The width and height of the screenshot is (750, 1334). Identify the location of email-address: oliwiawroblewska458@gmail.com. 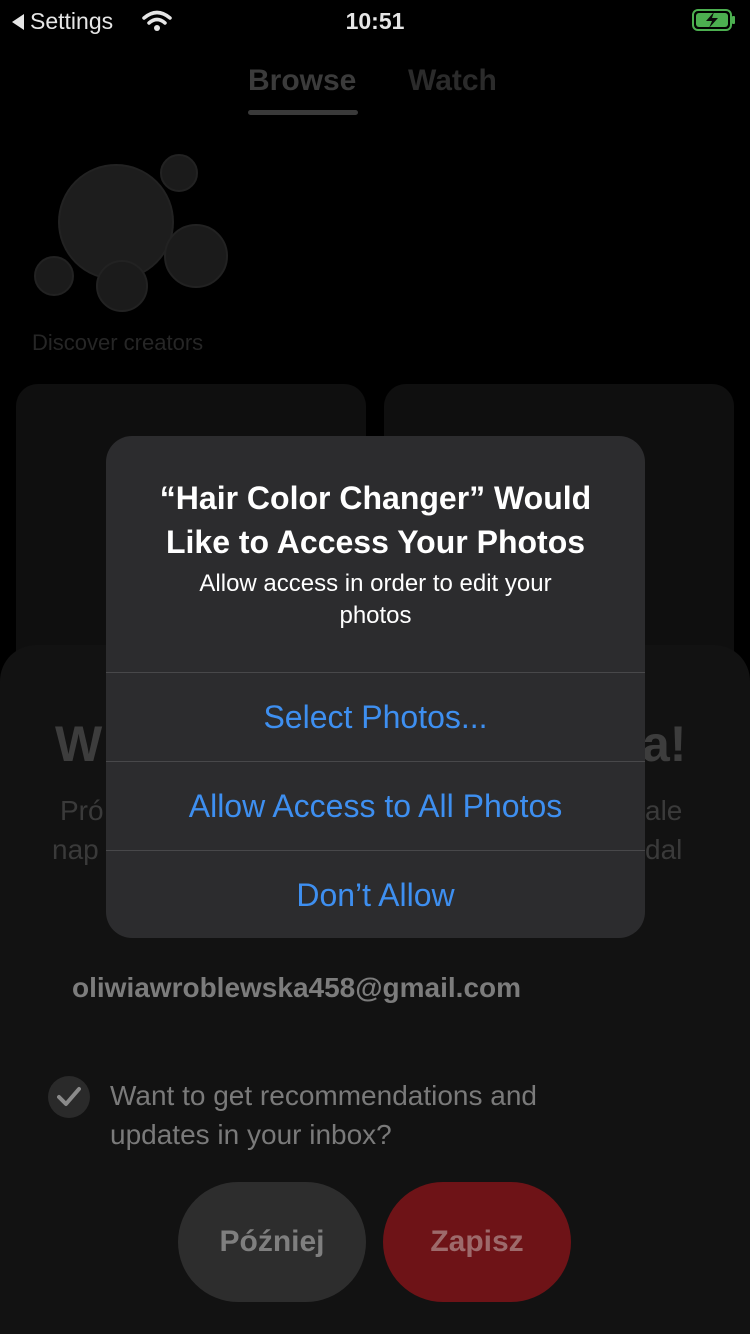
(297, 987).